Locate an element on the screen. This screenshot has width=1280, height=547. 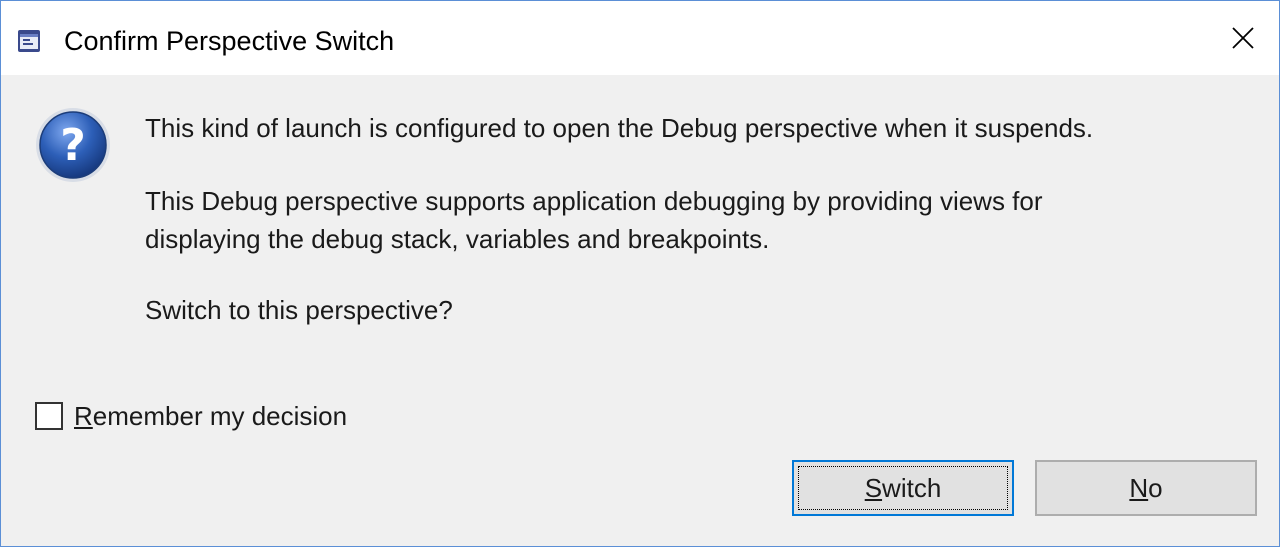
remember-decision-option: Remember my decision is located at coordinates (191, 416).